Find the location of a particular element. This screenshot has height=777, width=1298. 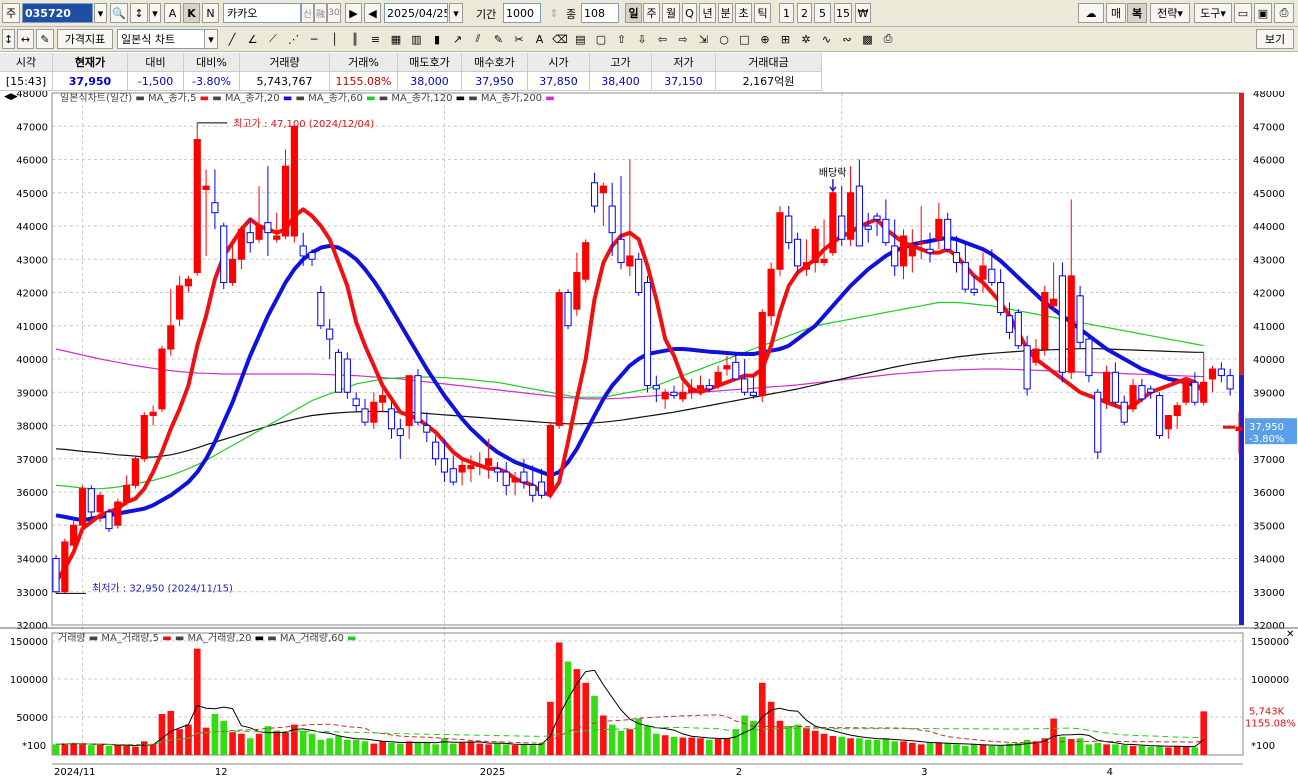

search-icon: 🔍 is located at coordinates (119, 13).